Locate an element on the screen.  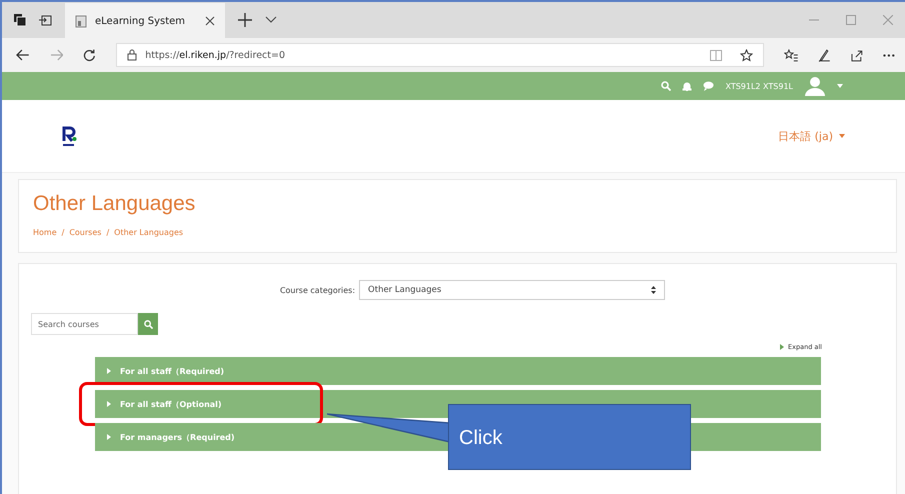
callout-box: Click is located at coordinates (569, 437).